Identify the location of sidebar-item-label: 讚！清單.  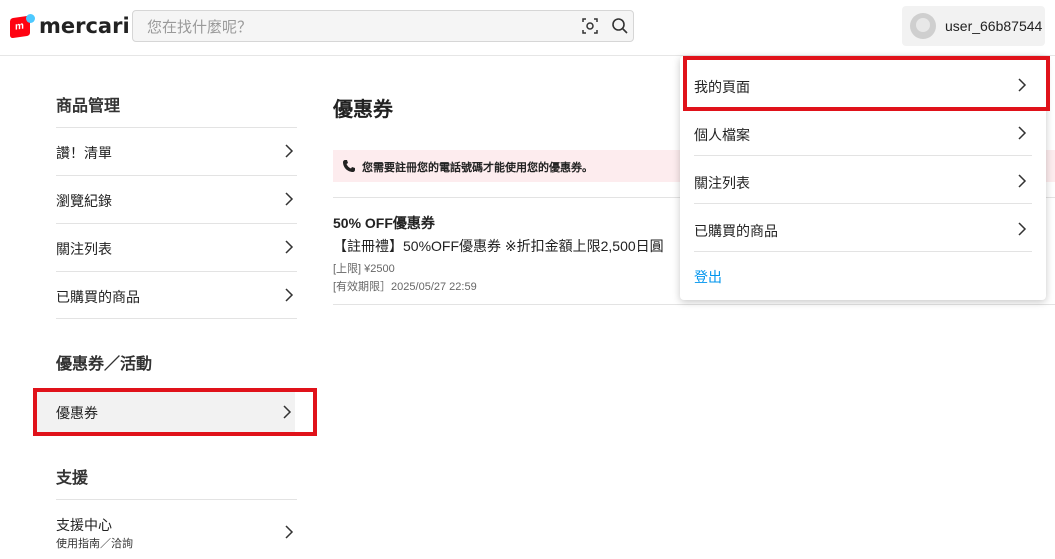
(84, 153).